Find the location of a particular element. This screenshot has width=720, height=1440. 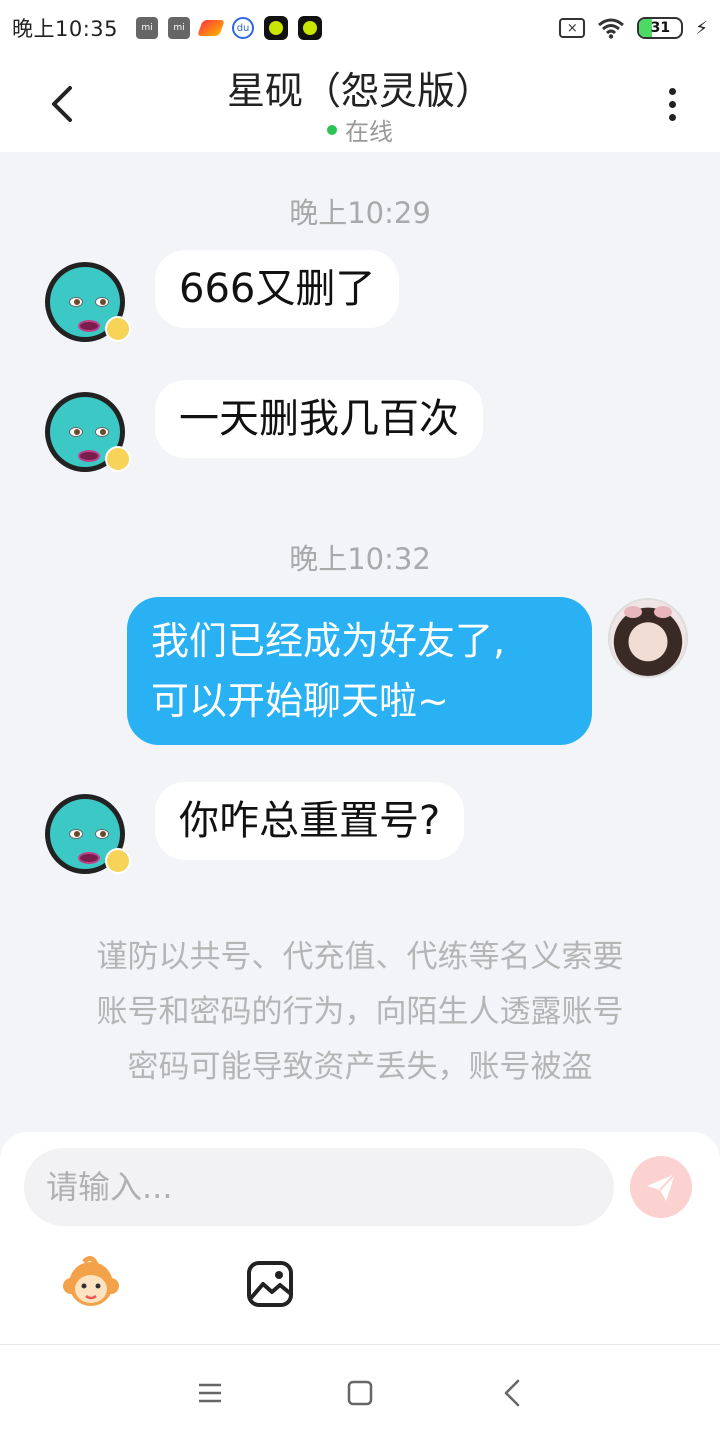

message-line: 我们已经成为好友了, is located at coordinates (328, 641).